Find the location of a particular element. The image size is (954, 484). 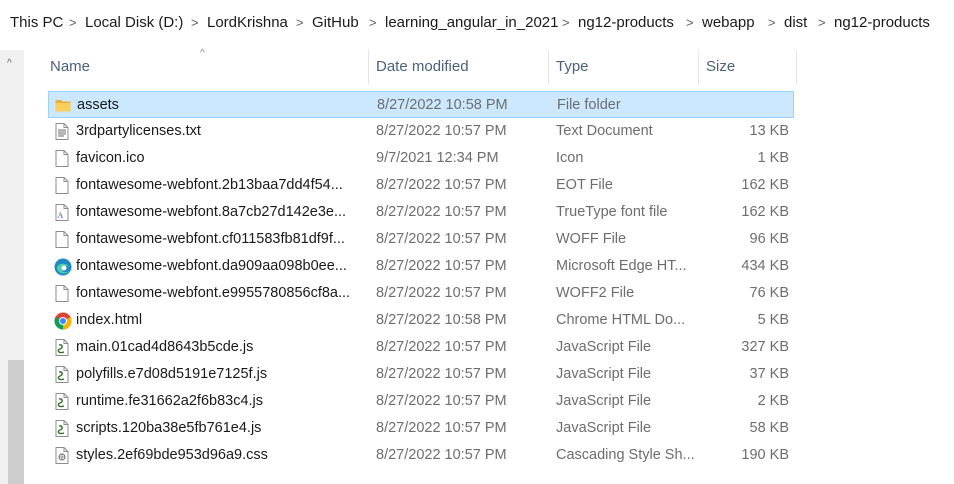

column-header-type-label: Type is located at coordinates (572, 66).